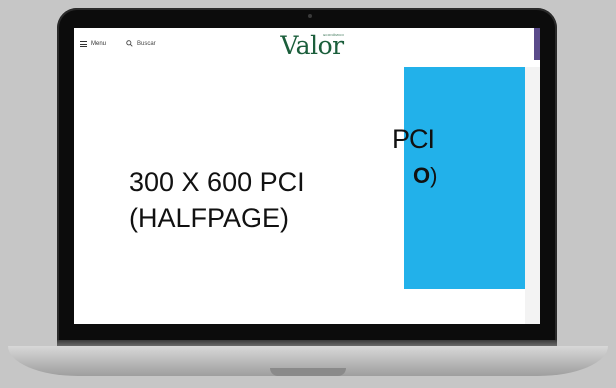 This screenshot has width=616, height=388. What do you see at coordinates (209, 218) in the screenshot?
I see `ad-size-line2: (HALFPAGE)` at bounding box center [209, 218].